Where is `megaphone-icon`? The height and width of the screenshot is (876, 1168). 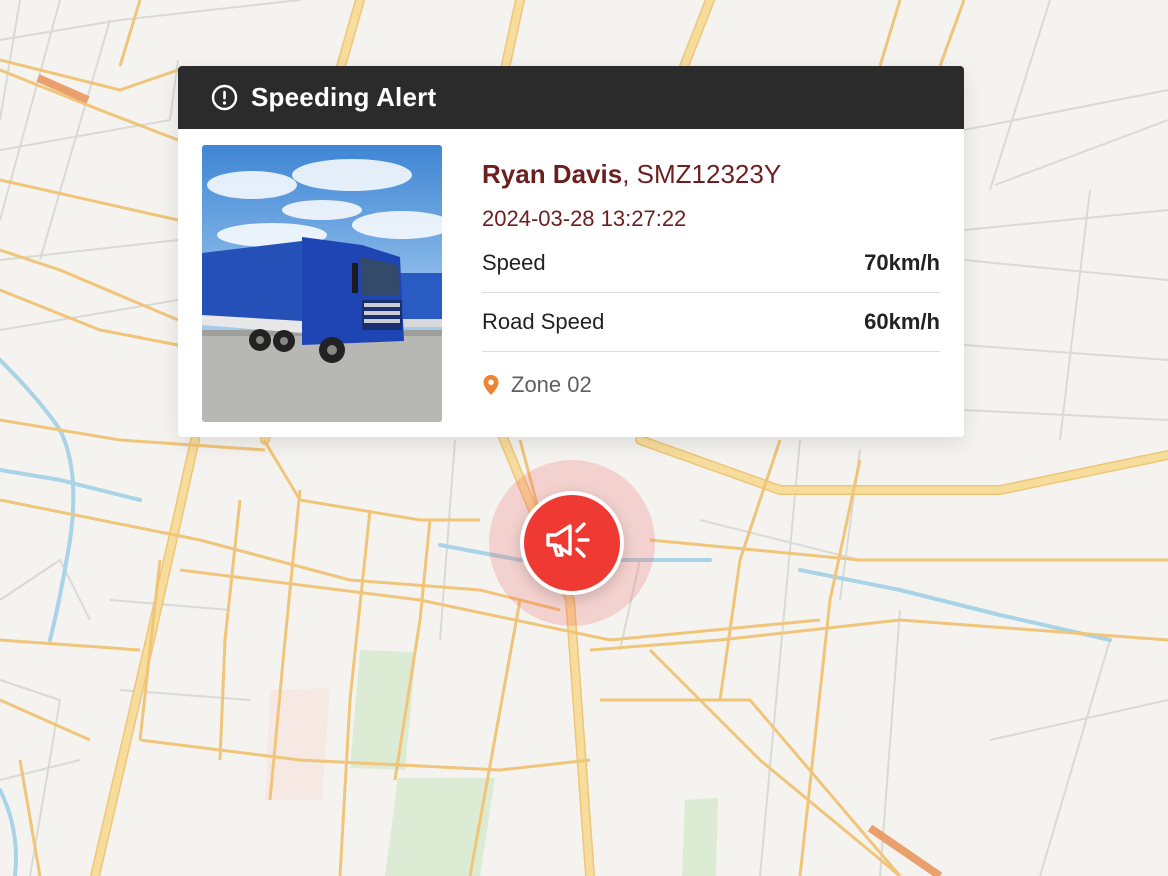
megaphone-icon is located at coordinates (572, 543).